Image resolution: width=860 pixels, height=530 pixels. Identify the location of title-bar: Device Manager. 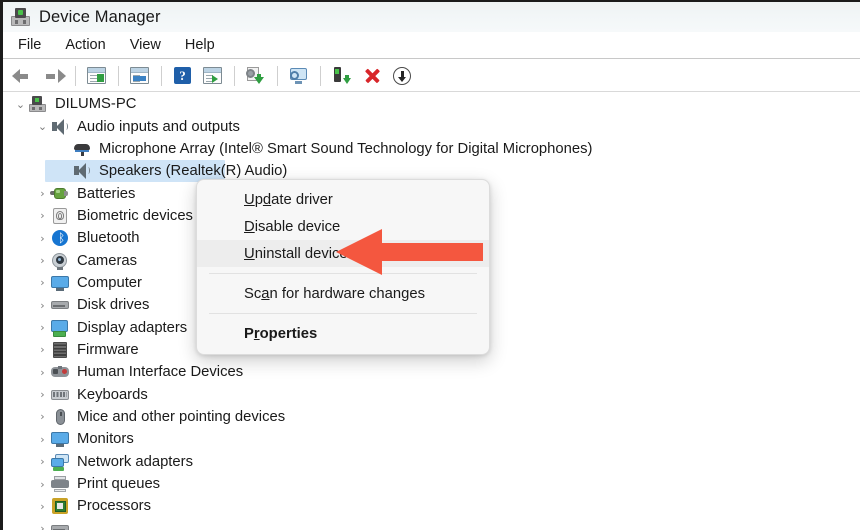
(431, 17).